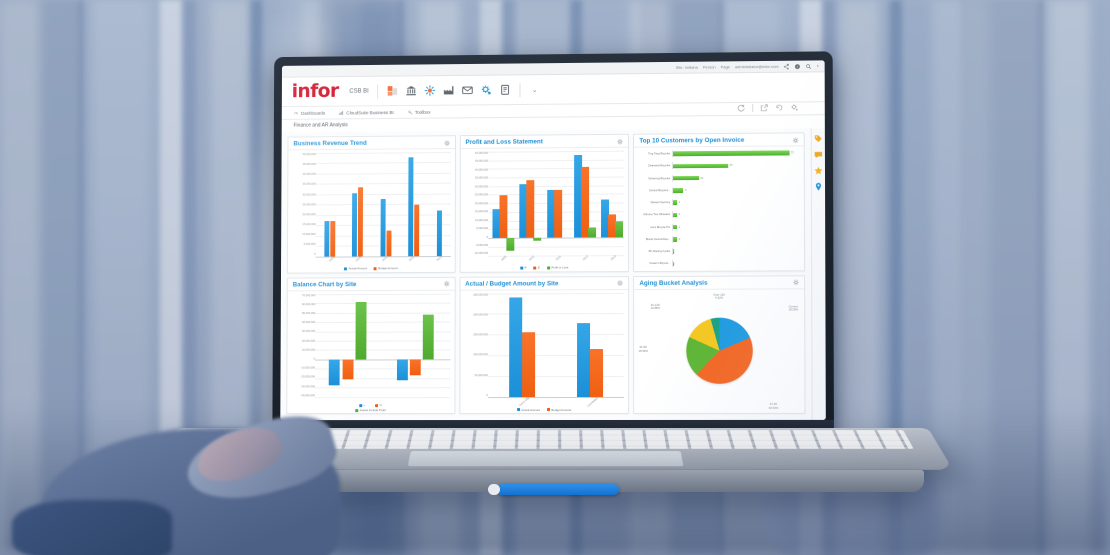 This screenshot has width=1110, height=555. What do you see at coordinates (359, 91) in the screenshot?
I see `app-name-label: CSB BI` at bounding box center [359, 91].